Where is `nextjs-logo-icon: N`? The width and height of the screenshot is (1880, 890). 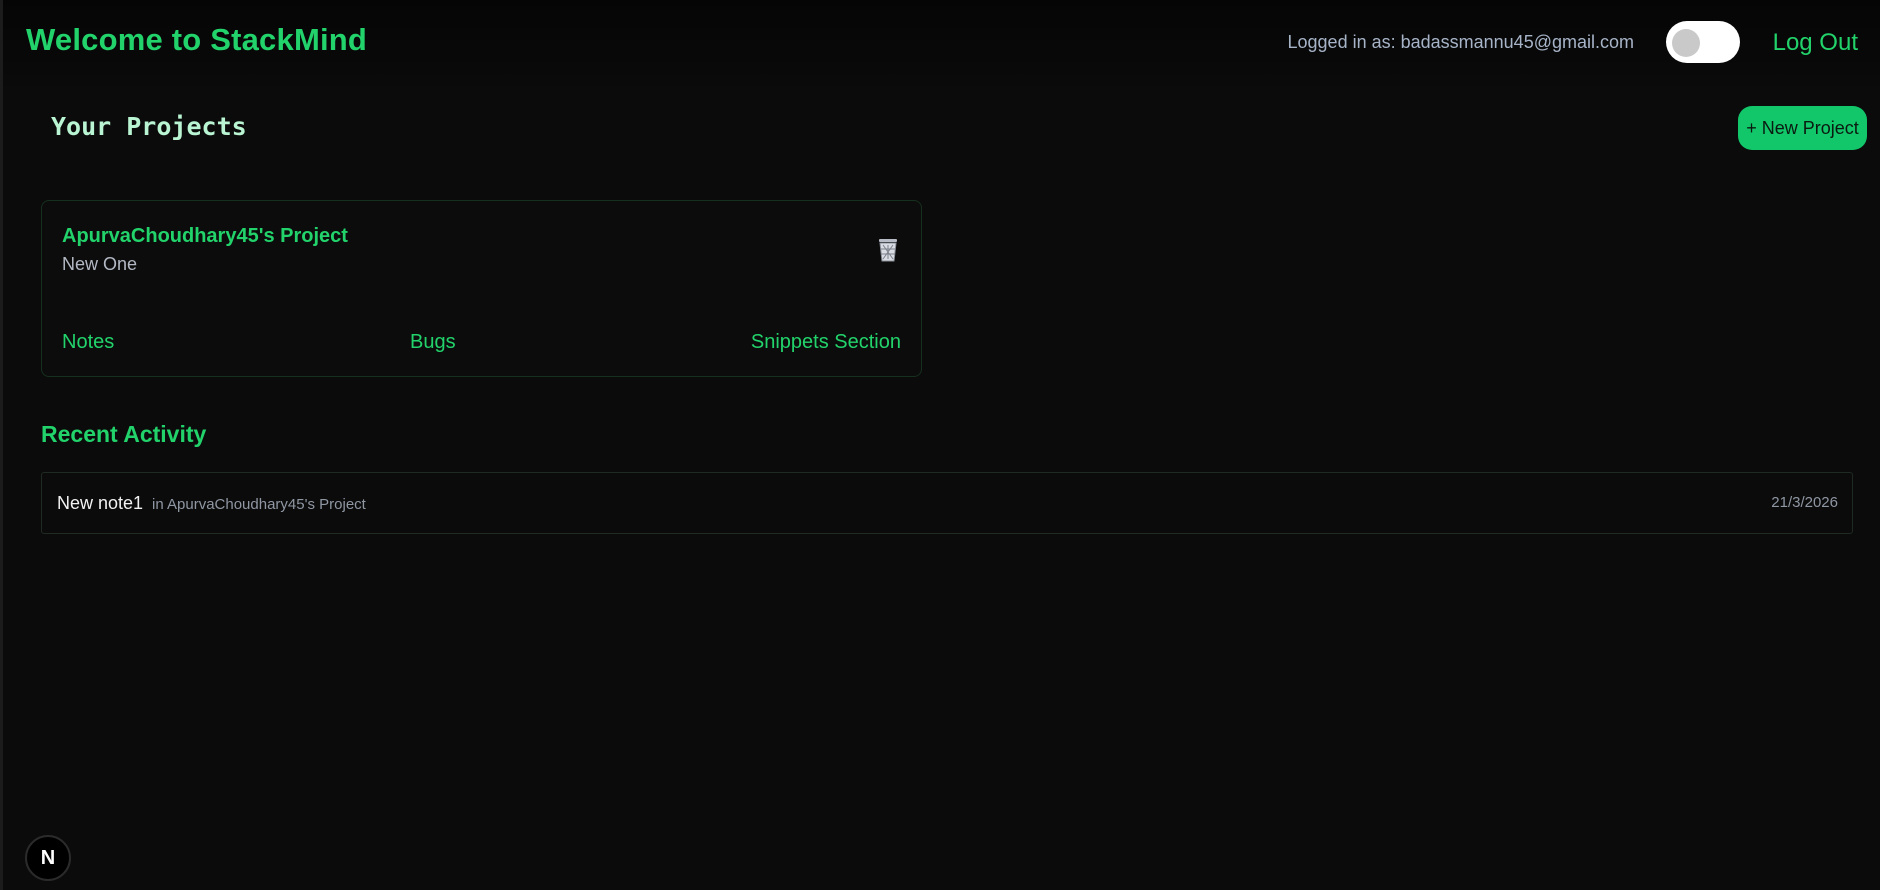 nextjs-logo-icon: N is located at coordinates (48, 858).